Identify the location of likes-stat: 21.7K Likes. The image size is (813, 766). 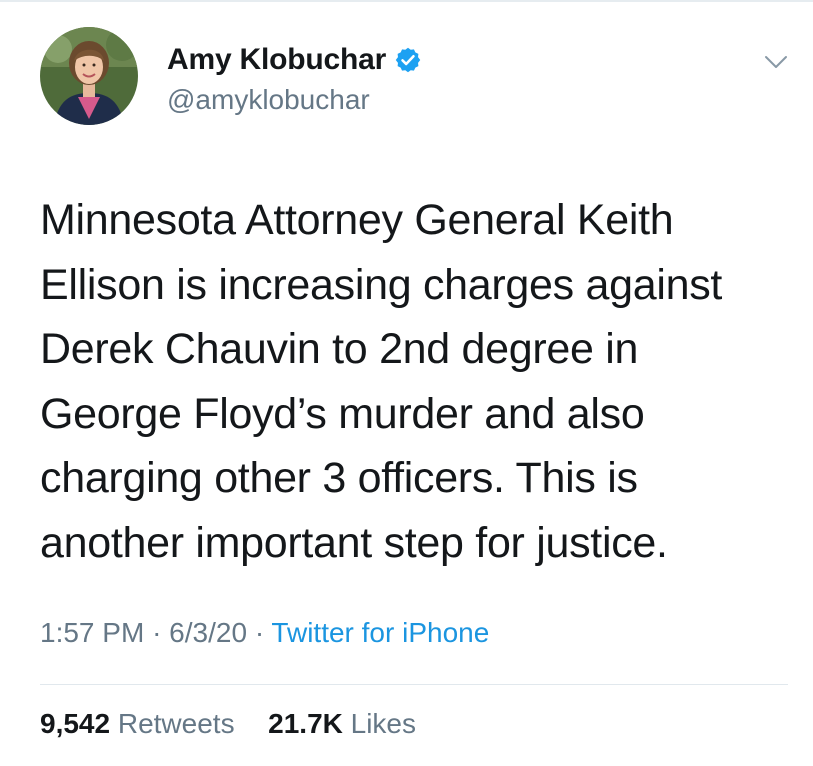
(342, 723).